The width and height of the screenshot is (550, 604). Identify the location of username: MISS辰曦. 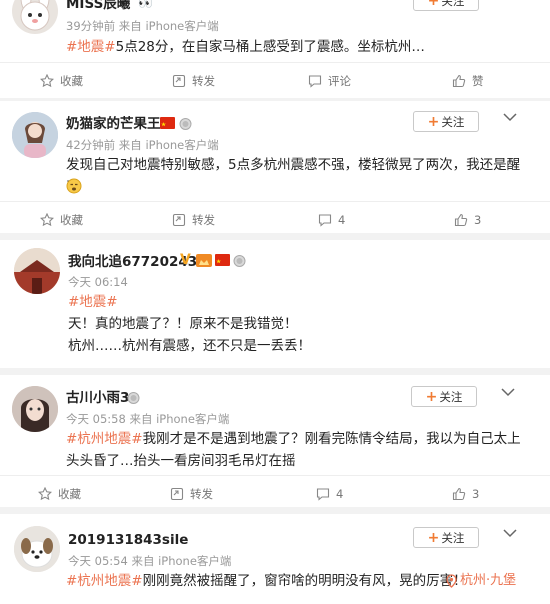
(98, 6).